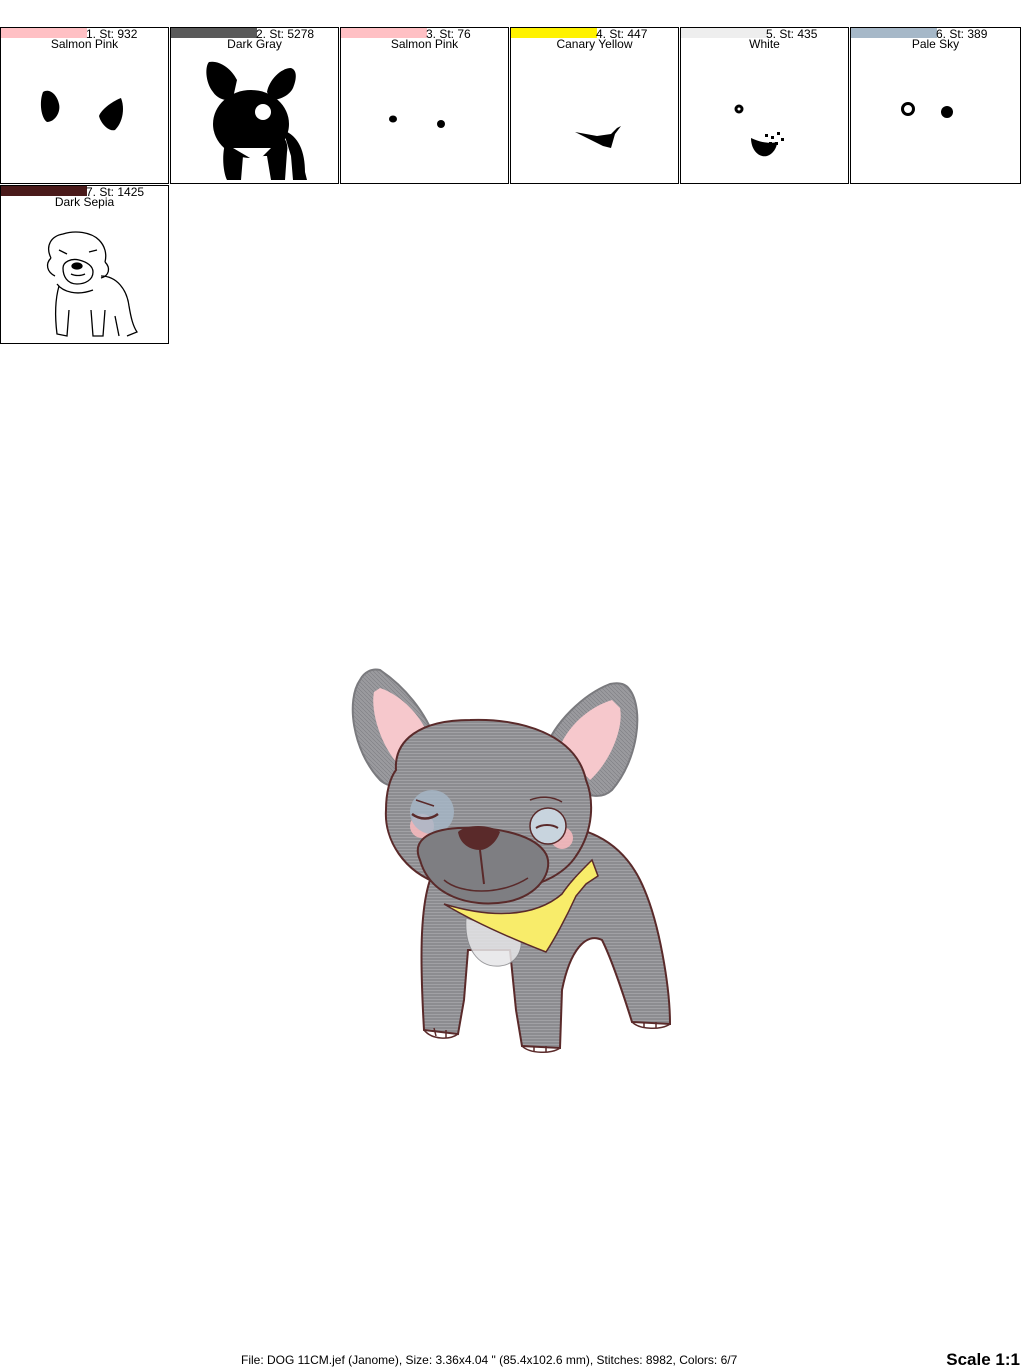  What do you see at coordinates (935, 44) in the screenshot?
I see `color-name: Pale Sky` at bounding box center [935, 44].